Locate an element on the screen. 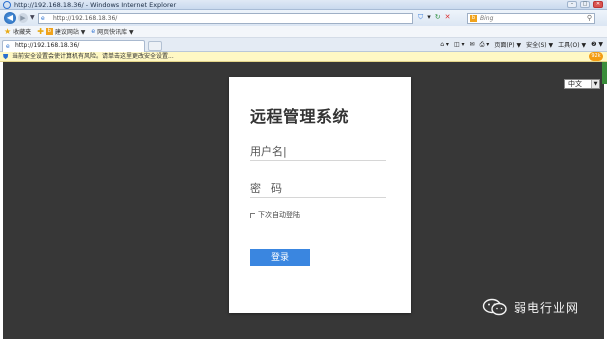 The height and width of the screenshot is (339, 607). minimize-button: – is located at coordinates (572, 4).